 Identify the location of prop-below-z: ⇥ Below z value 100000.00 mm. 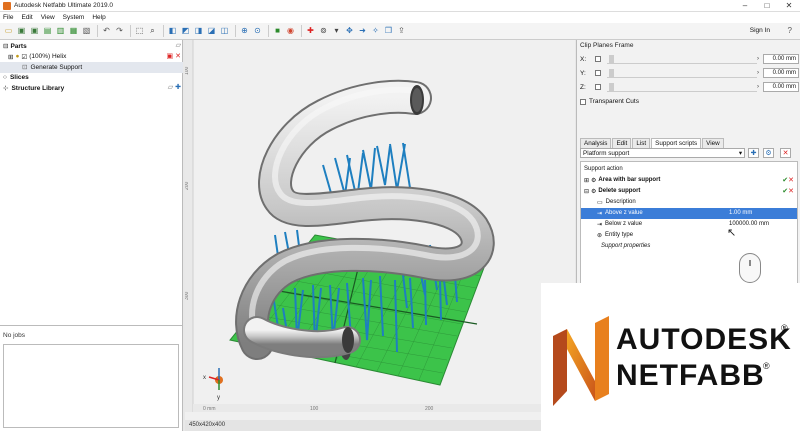
(689, 224).